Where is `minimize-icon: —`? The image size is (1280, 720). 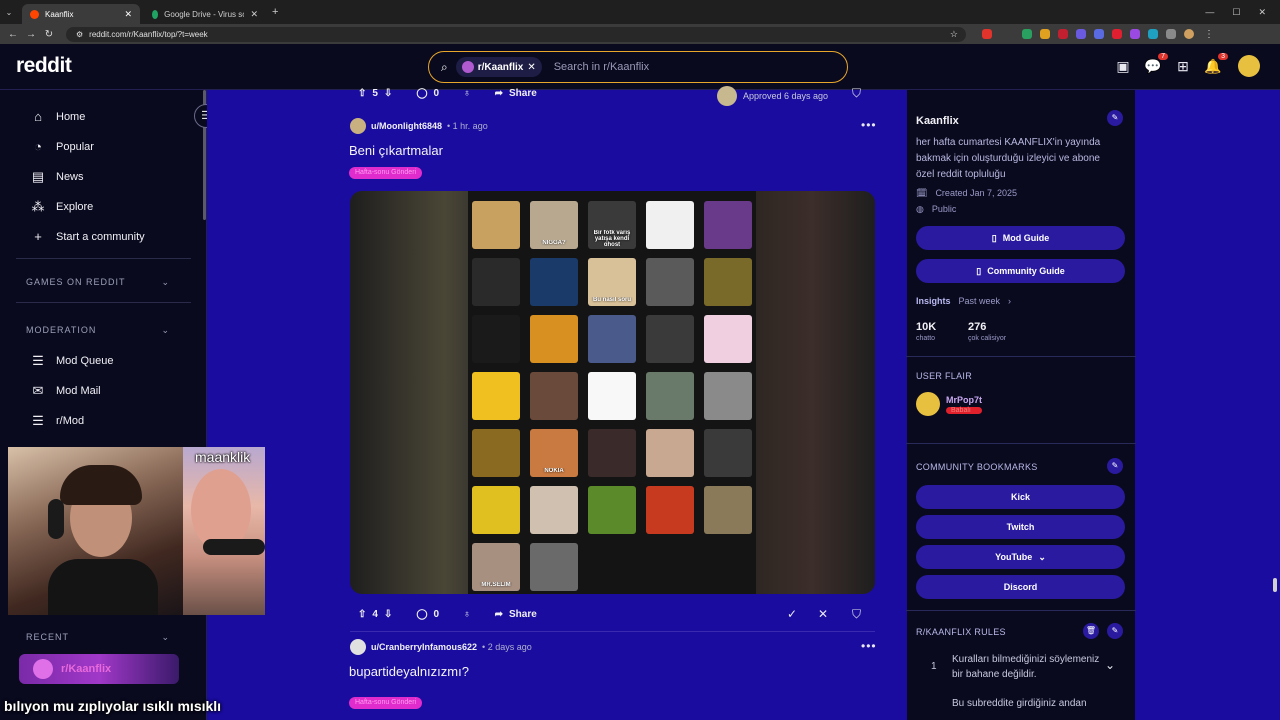
minimize-icon: — is located at coordinates (1209, 12).